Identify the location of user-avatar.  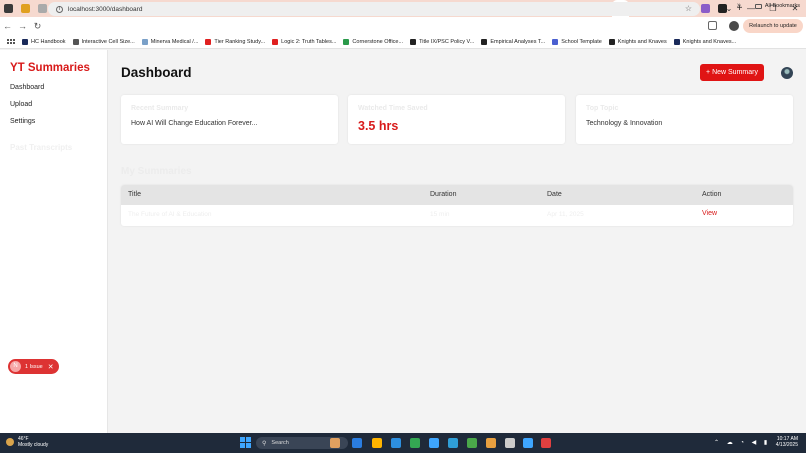
(787, 73).